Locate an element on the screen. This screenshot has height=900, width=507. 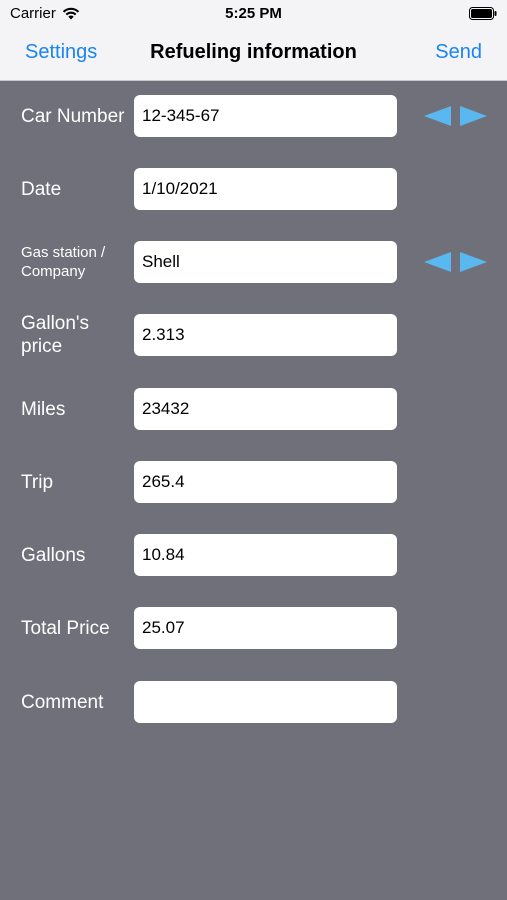
gas-station-row: Gas station / Company is located at coordinates (253, 262).